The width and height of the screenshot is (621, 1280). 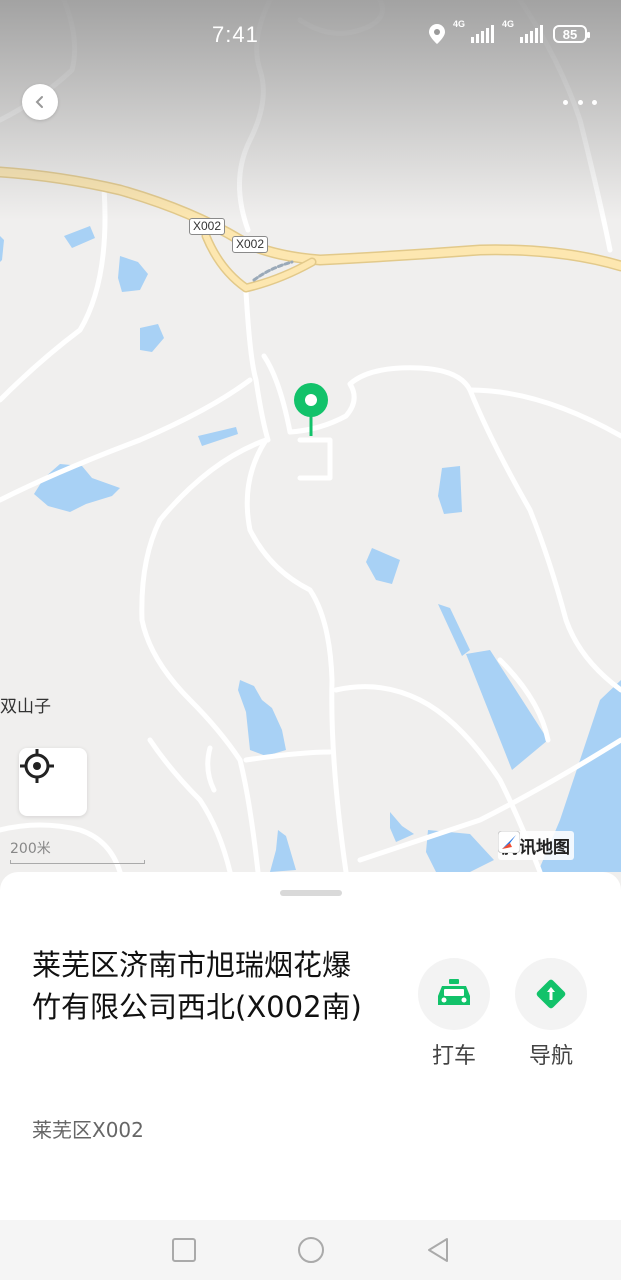 I want to click on place-address: 莱芜区X002, so click(x=88, y=1130).